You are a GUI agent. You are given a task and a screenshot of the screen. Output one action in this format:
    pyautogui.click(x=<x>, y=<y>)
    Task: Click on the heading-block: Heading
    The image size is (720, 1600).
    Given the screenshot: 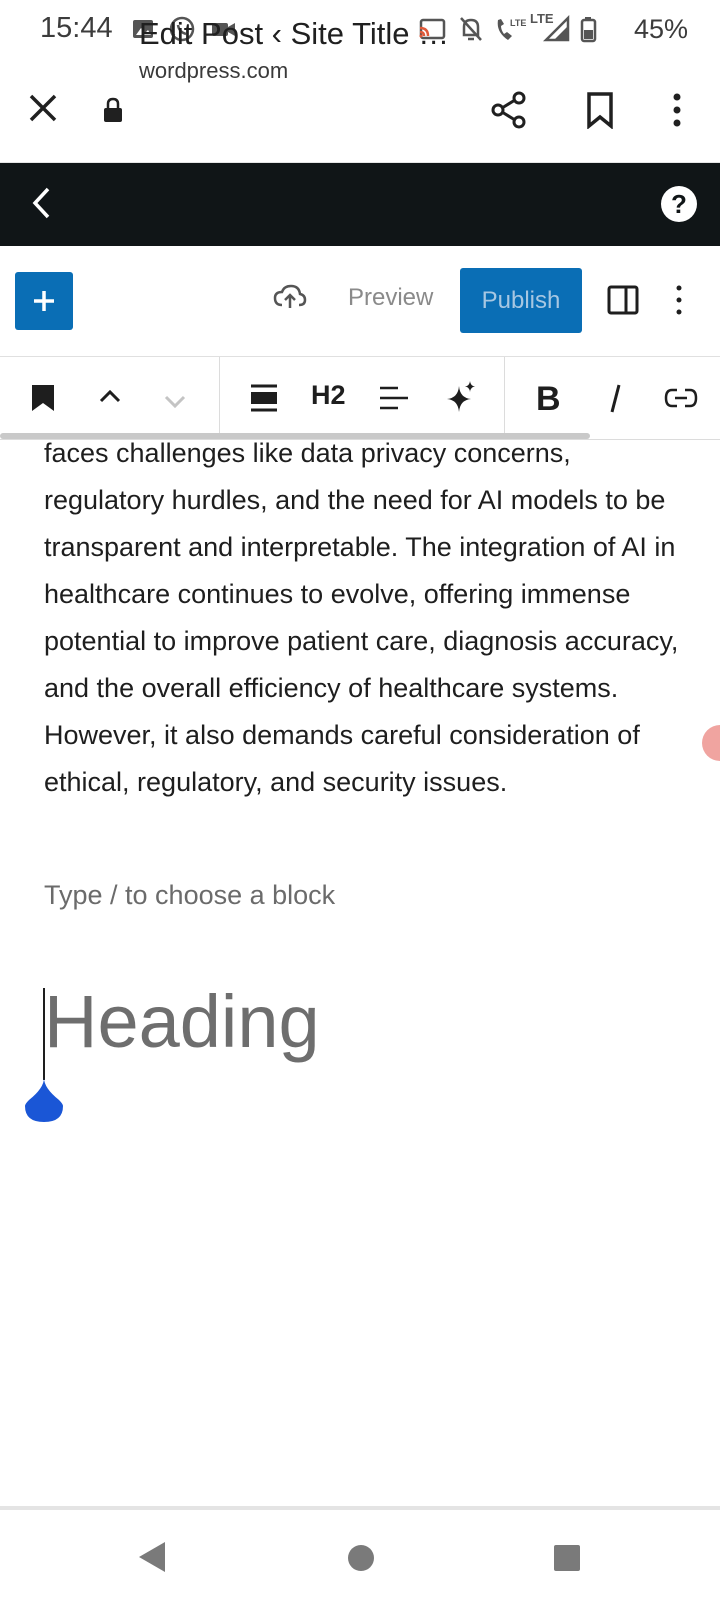 What is the action you would take?
    pyautogui.click(x=182, y=1022)
    